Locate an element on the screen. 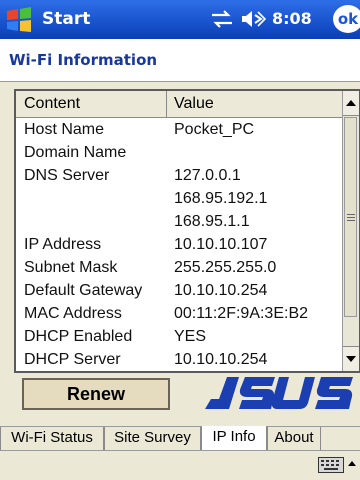  row-content: IP Address is located at coordinates (63, 244).